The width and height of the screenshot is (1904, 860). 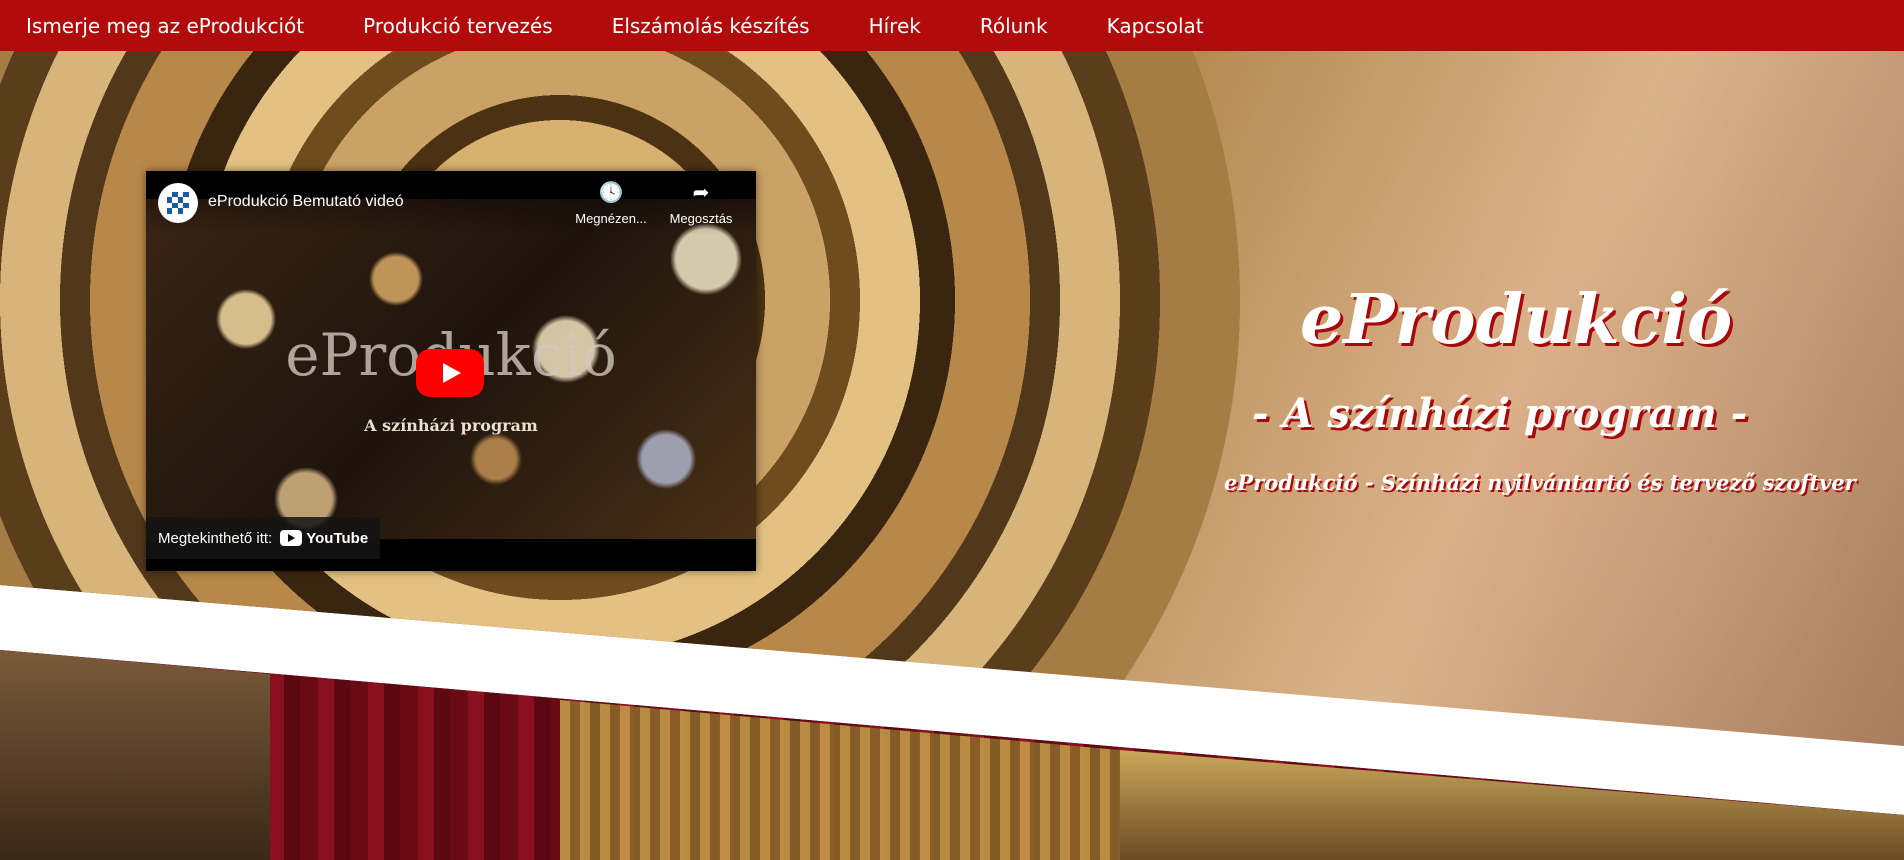 What do you see at coordinates (655, 203) in the screenshot?
I see `video-actions: 🕓 Megnézen... ➦ Megosztás` at bounding box center [655, 203].